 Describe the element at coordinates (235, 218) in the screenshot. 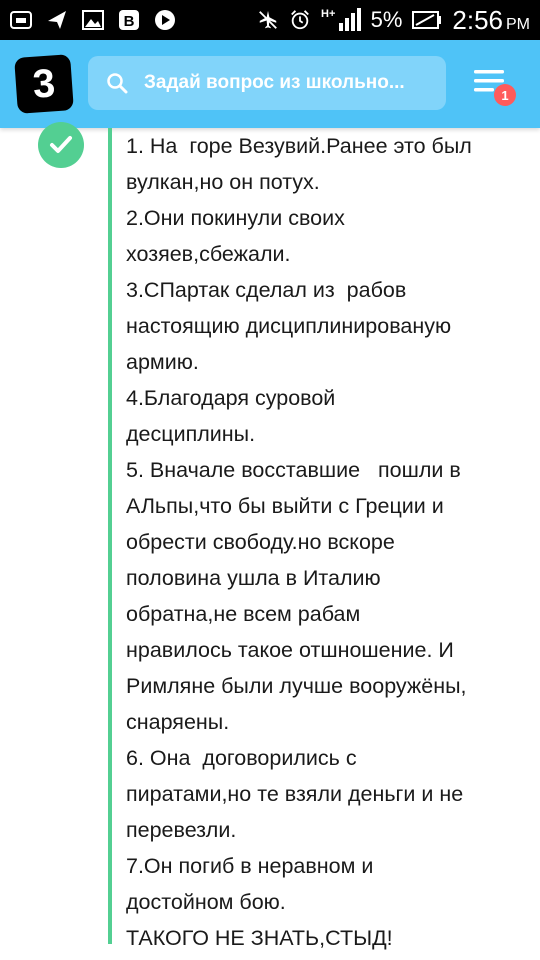

I see `answer-line: 2.Они покинули своих` at that location.